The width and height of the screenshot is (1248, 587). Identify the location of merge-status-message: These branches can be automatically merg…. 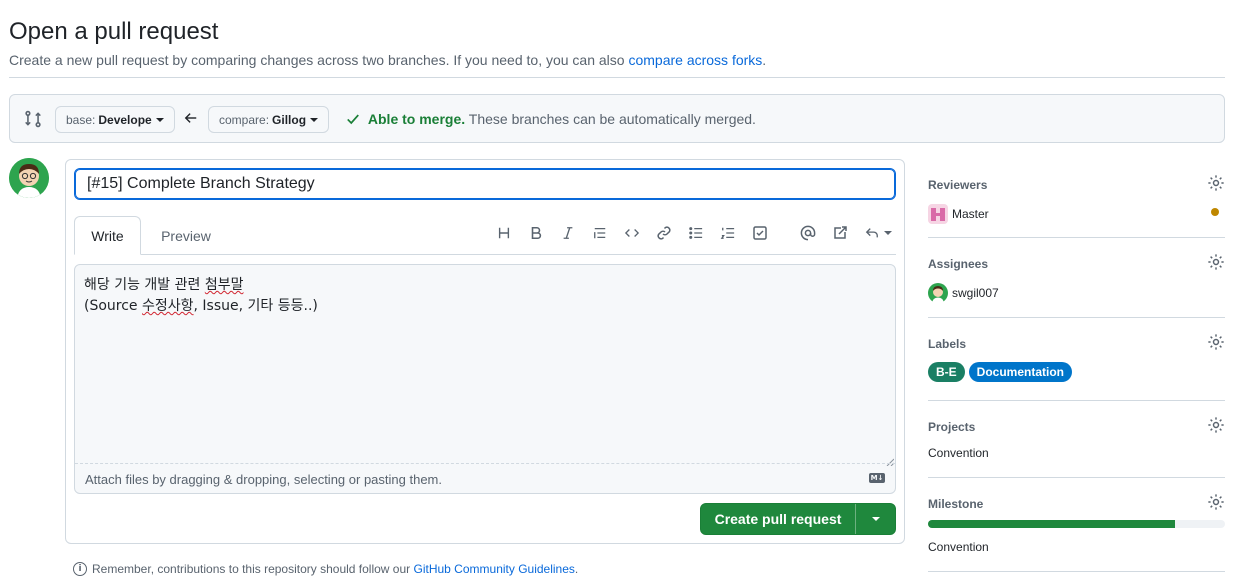
(612, 119).